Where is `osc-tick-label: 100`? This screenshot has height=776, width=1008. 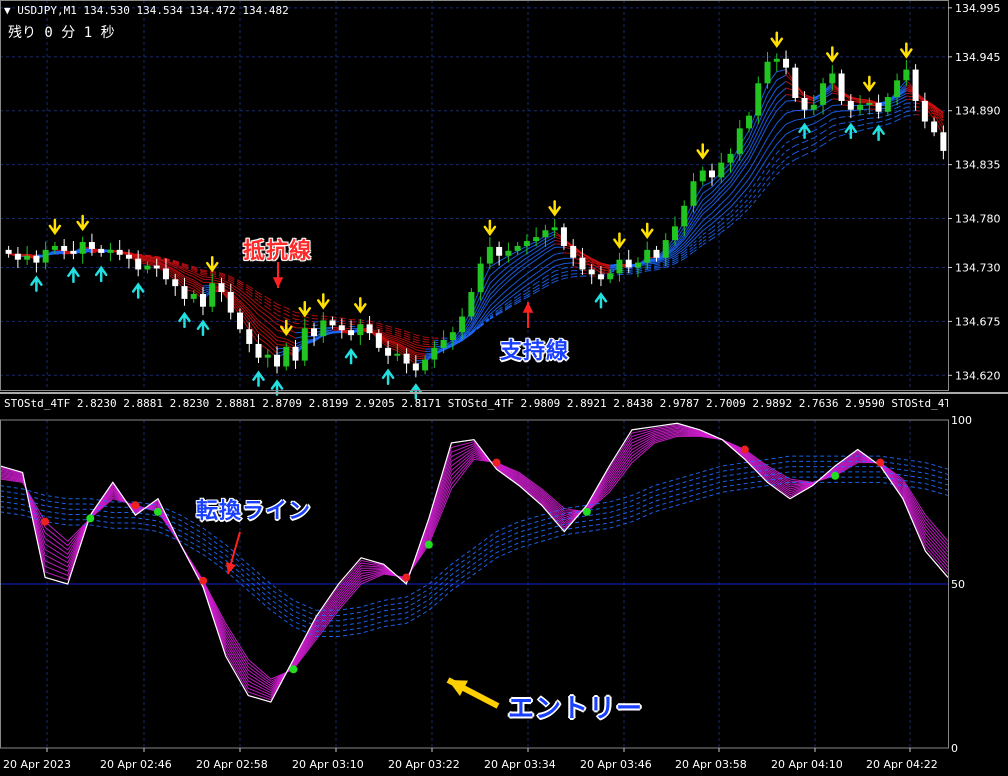
osc-tick-label: 100 is located at coordinates (961, 420).